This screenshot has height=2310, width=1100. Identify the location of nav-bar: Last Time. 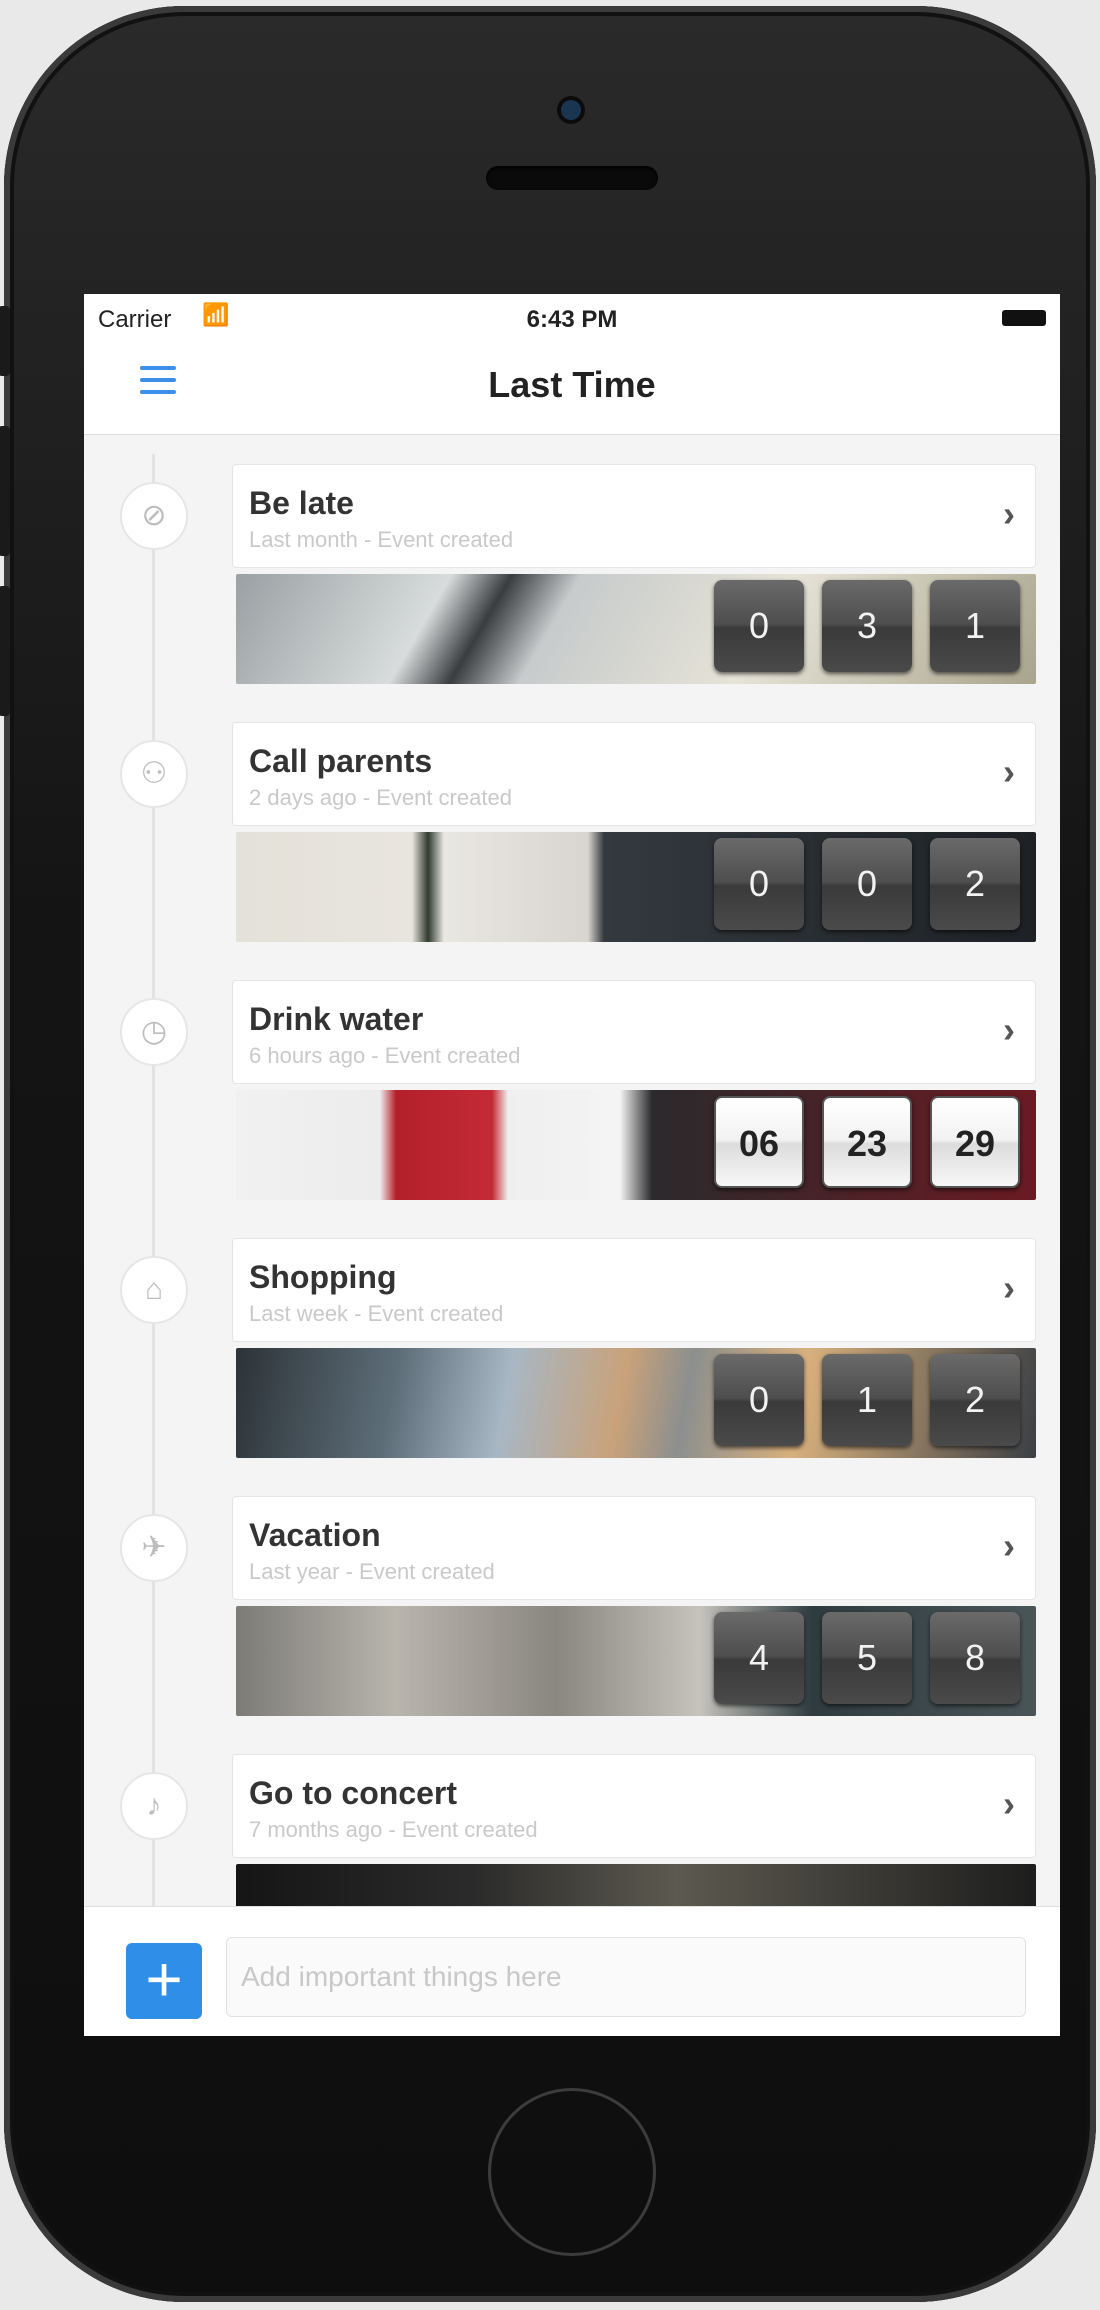
(572, 384).